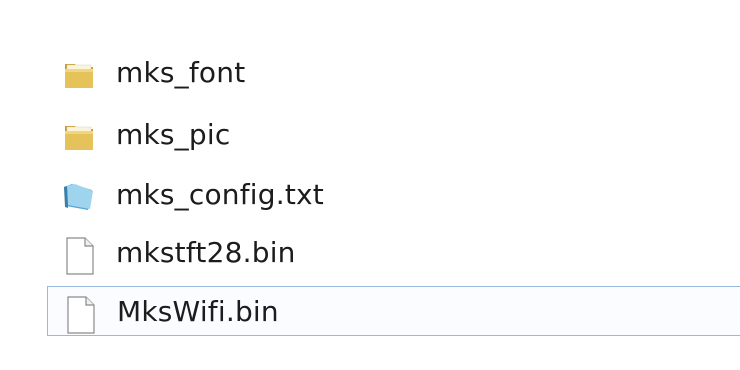 This screenshot has width=740, height=370. What do you see at coordinates (79, 196) in the screenshot?
I see `text-file-icon` at bounding box center [79, 196].